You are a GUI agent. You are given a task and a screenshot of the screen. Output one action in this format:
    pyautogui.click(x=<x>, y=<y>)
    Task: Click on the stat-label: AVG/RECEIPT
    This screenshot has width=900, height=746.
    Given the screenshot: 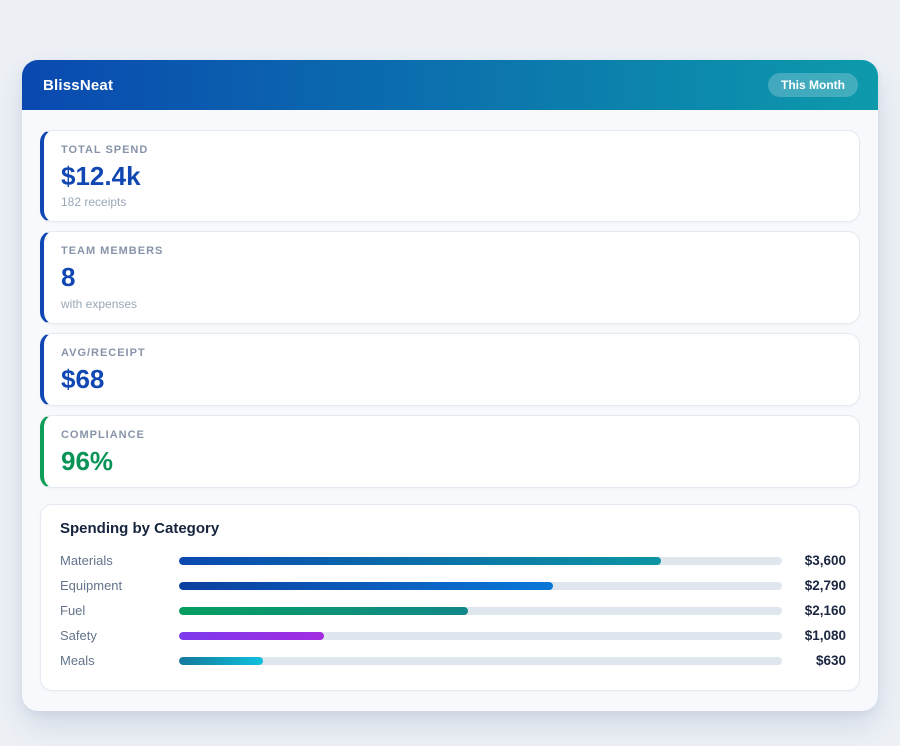 What is the action you would take?
    pyautogui.click(x=103, y=352)
    